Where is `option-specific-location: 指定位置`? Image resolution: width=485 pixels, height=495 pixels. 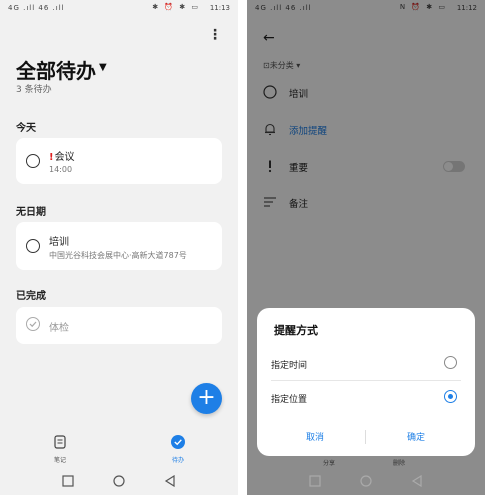 option-specific-location: 指定位置 is located at coordinates (366, 398).